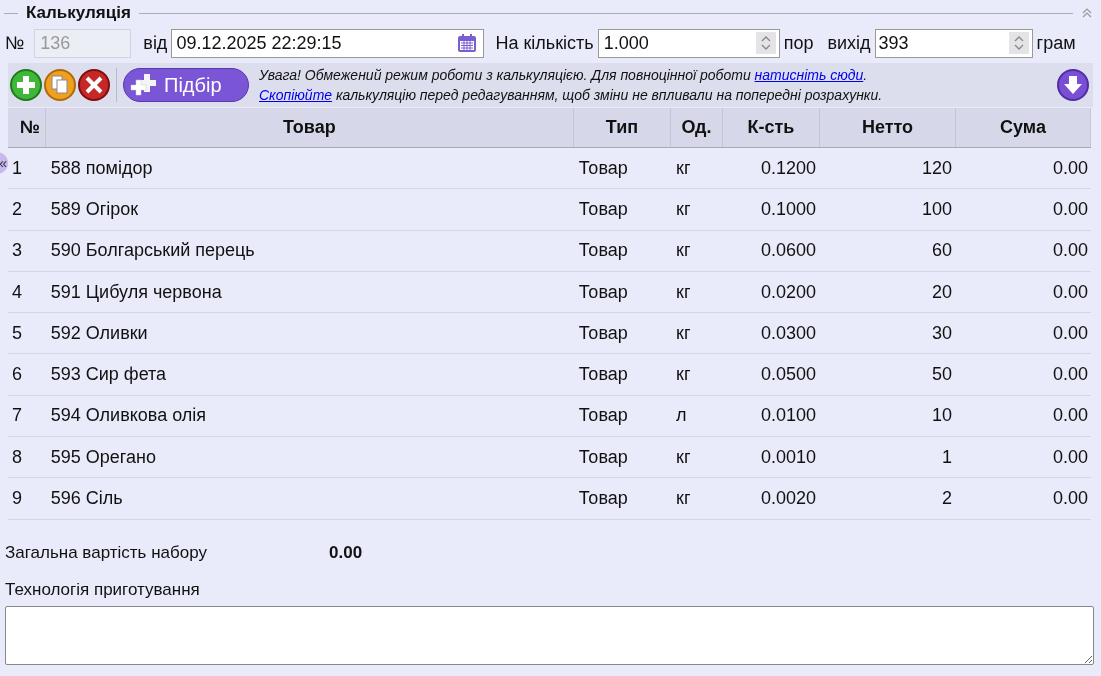  Describe the element at coordinates (1023, 127) in the screenshot. I see `column-header: Сума` at that location.